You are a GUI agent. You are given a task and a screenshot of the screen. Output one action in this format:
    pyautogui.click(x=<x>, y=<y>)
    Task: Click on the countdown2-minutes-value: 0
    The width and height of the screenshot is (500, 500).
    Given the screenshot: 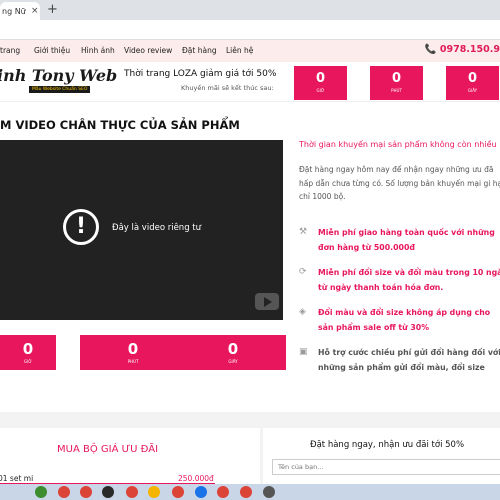 What is the action you would take?
    pyautogui.click(x=133, y=349)
    